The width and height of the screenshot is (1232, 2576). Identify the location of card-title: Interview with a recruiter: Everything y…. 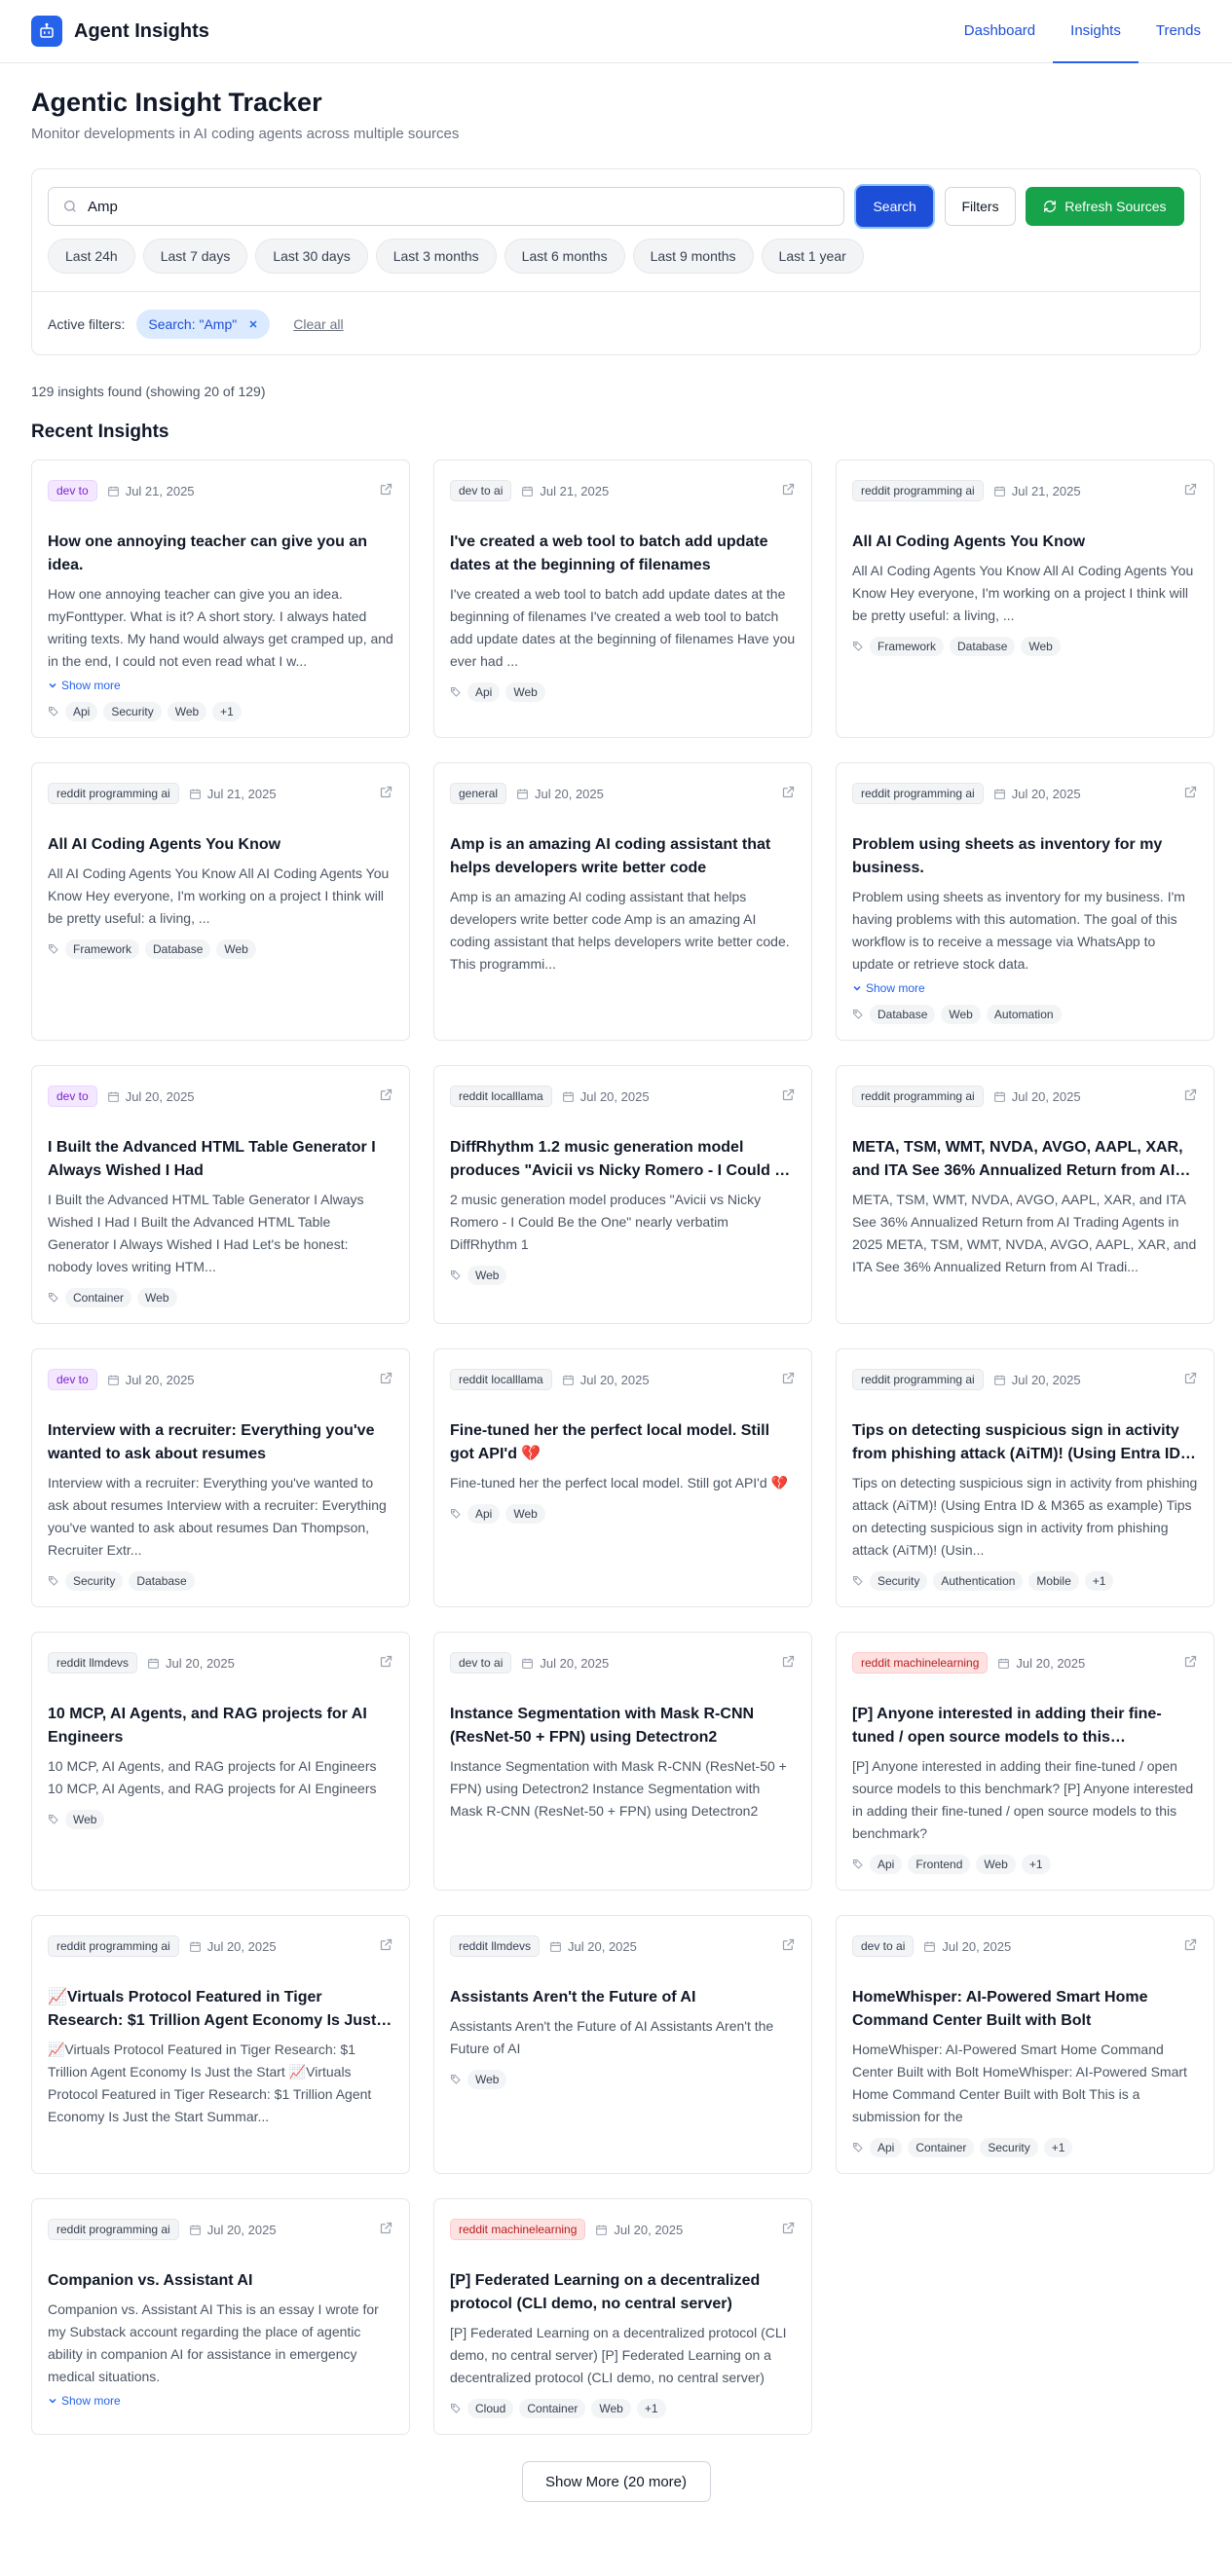
(220, 1442).